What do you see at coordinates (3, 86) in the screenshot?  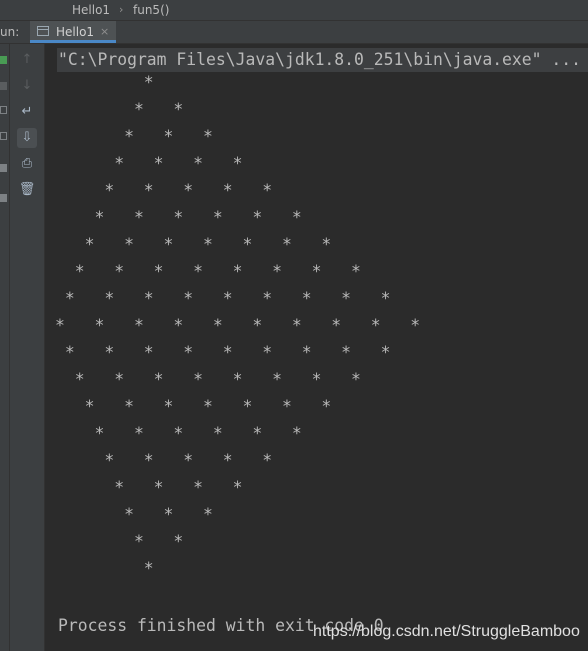 I see `stop-icon` at bounding box center [3, 86].